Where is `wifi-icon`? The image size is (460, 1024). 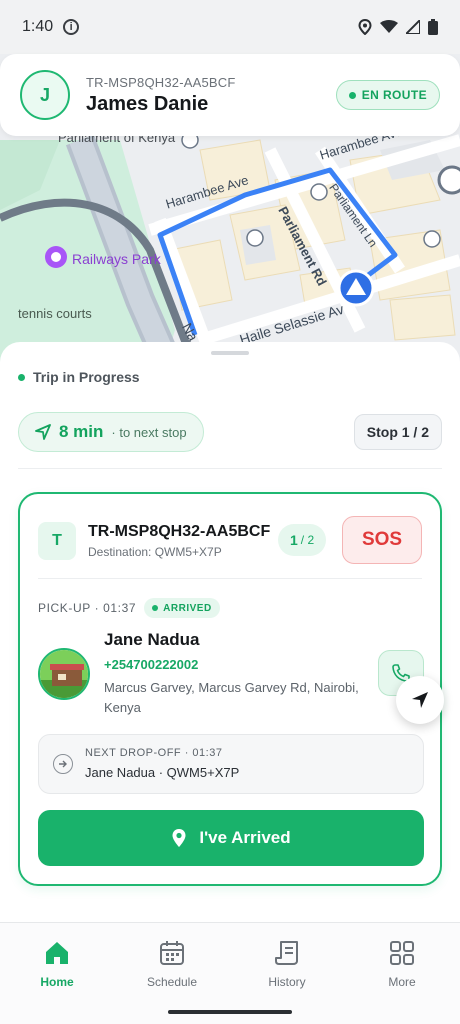
wifi-icon is located at coordinates (389, 26).